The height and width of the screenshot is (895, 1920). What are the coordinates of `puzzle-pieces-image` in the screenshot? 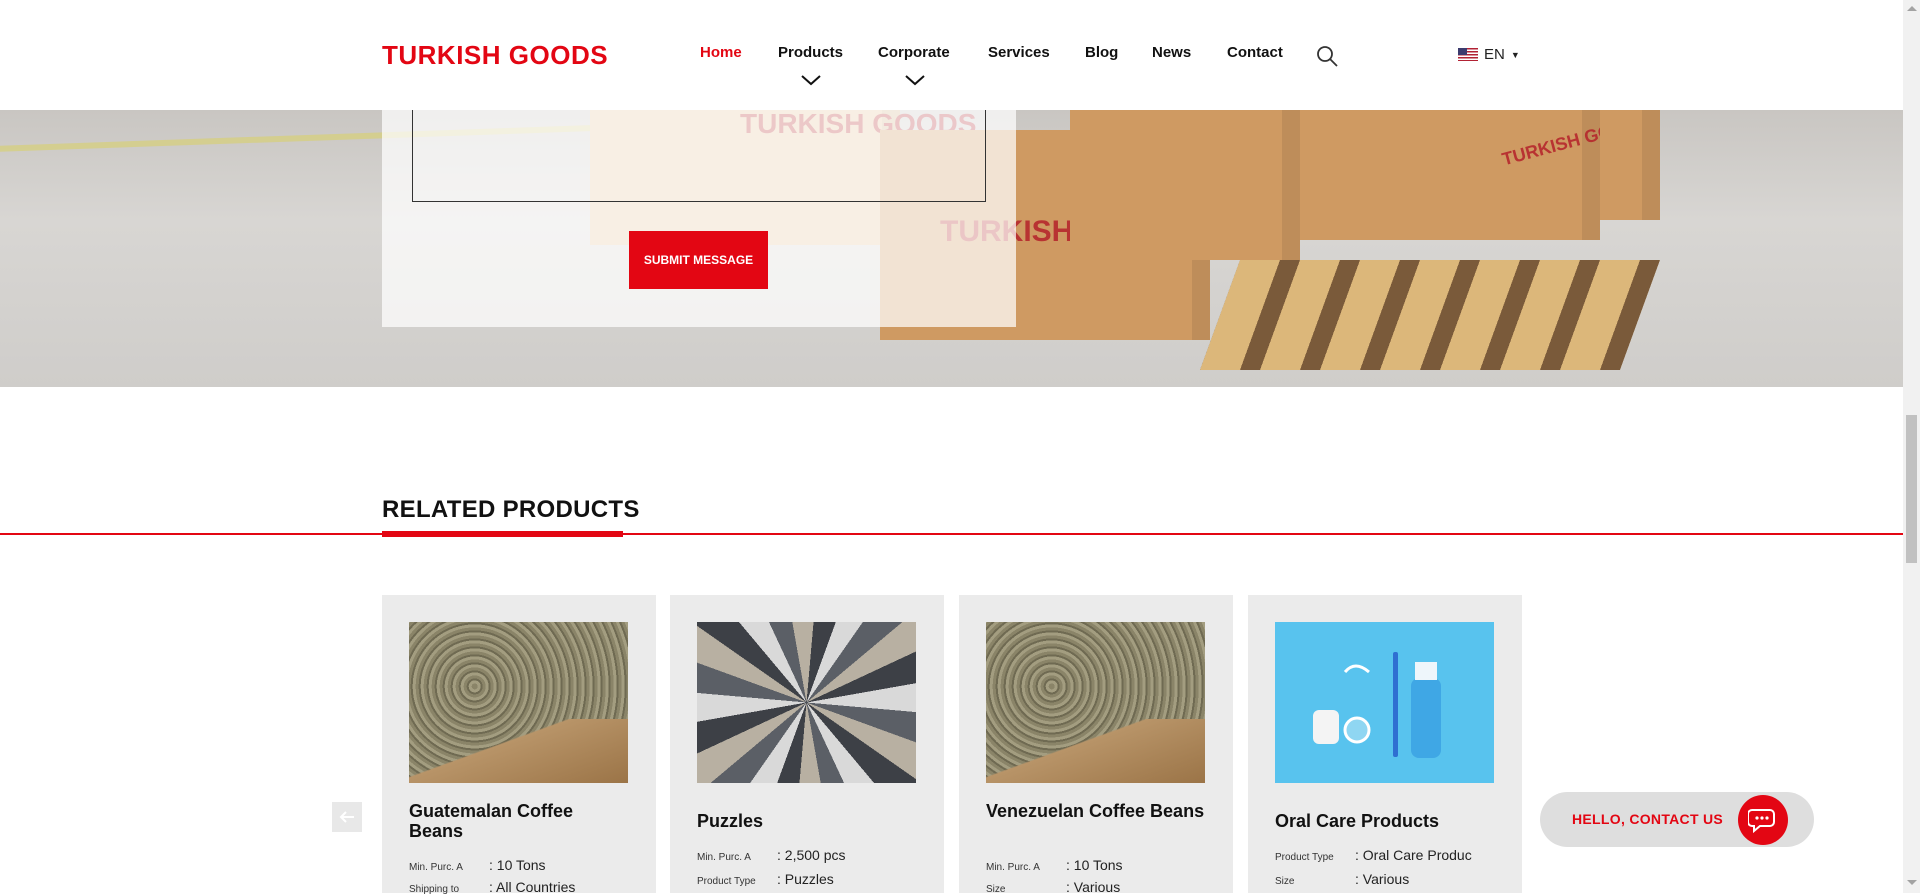 It's located at (806, 702).